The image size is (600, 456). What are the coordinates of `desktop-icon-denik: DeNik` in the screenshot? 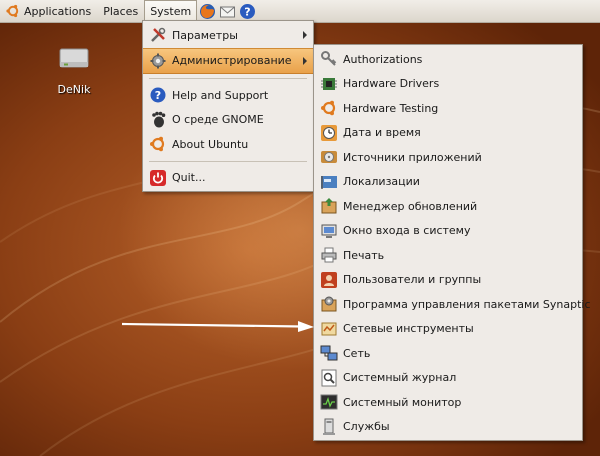 It's located at (74, 68).